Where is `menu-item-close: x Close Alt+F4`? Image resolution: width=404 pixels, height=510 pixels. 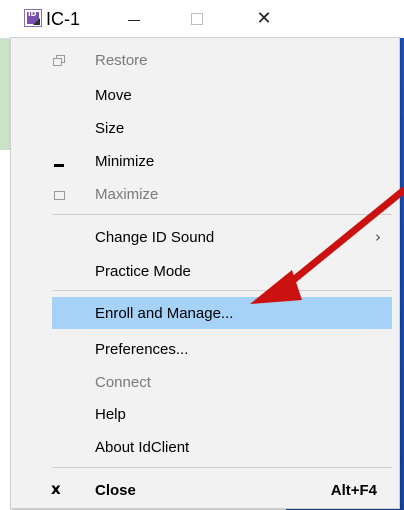
menu-item-close: x Close Alt+F4 is located at coordinates (205, 490).